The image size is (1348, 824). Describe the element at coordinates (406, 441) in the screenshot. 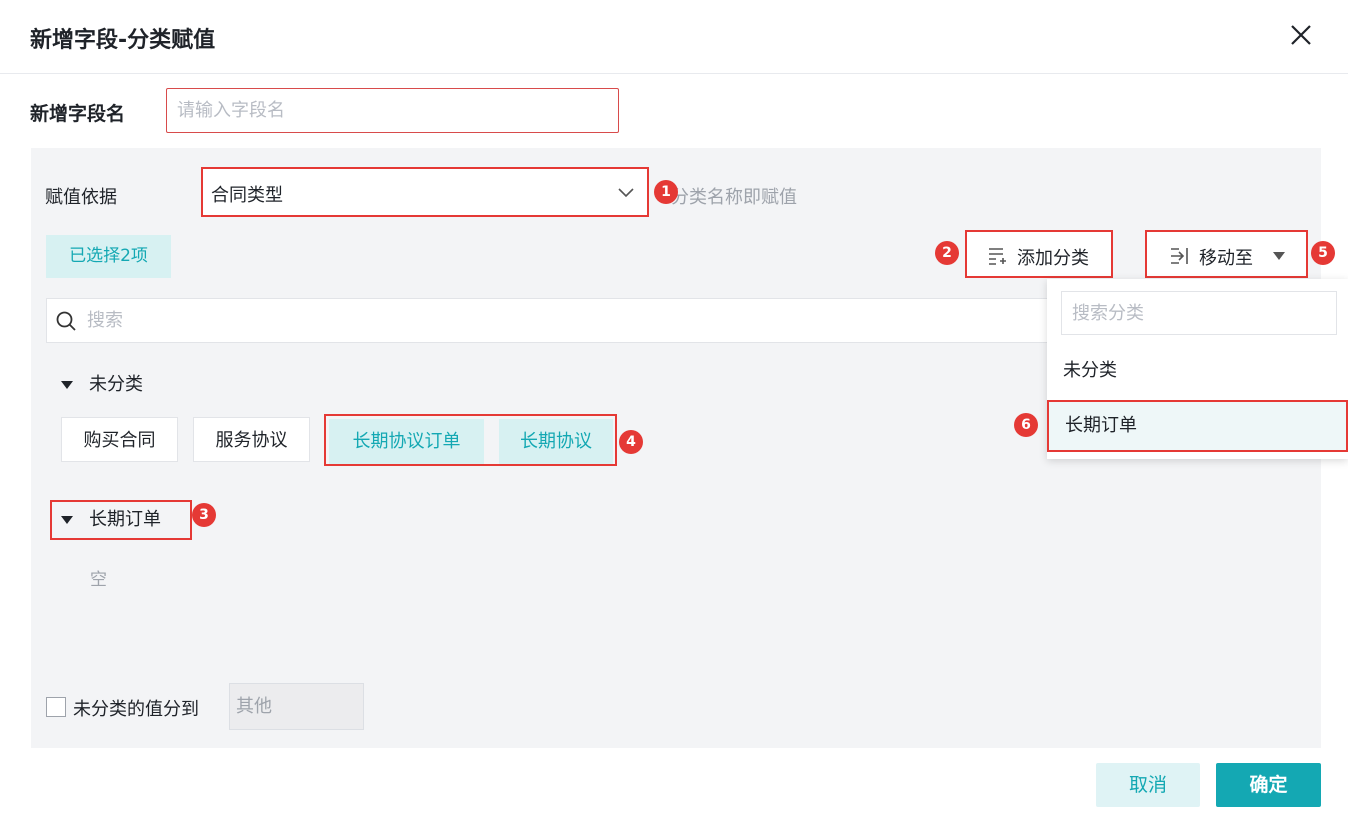

I see `value-tag-selected: 长期协议订单` at that location.